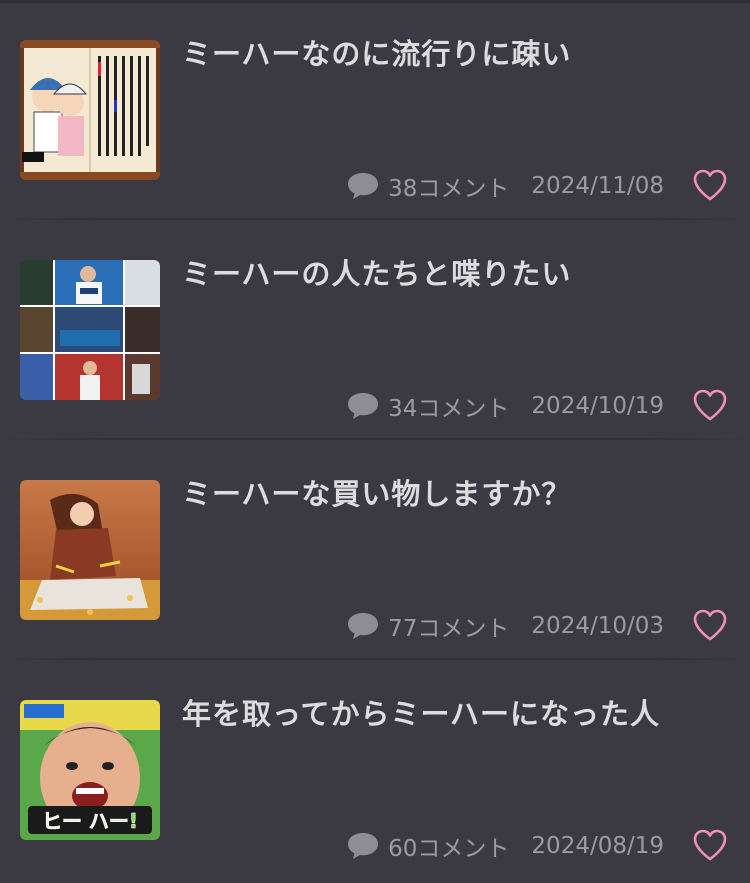 This screenshot has height=883, width=750. I want to click on topic-meta: 60コメント 2024/08/19, so click(505, 846).